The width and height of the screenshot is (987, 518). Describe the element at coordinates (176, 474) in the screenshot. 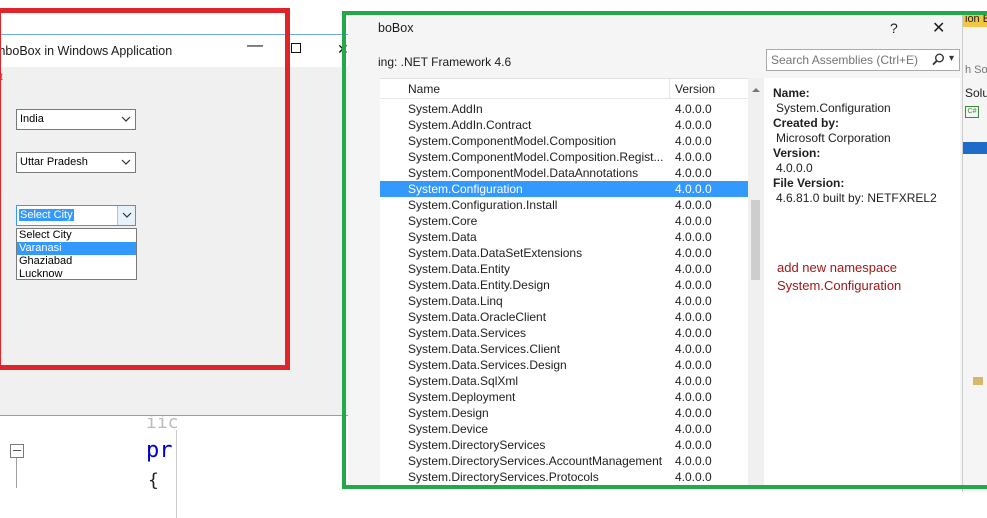

I see `editor-divider` at that location.